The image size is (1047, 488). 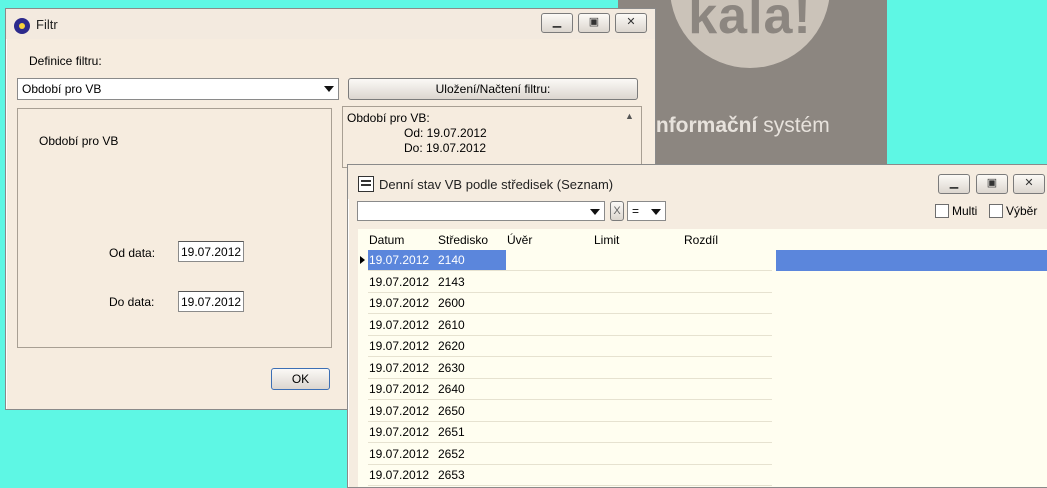 I want to click on logo-tagline: informační systém, so click(x=740, y=126).